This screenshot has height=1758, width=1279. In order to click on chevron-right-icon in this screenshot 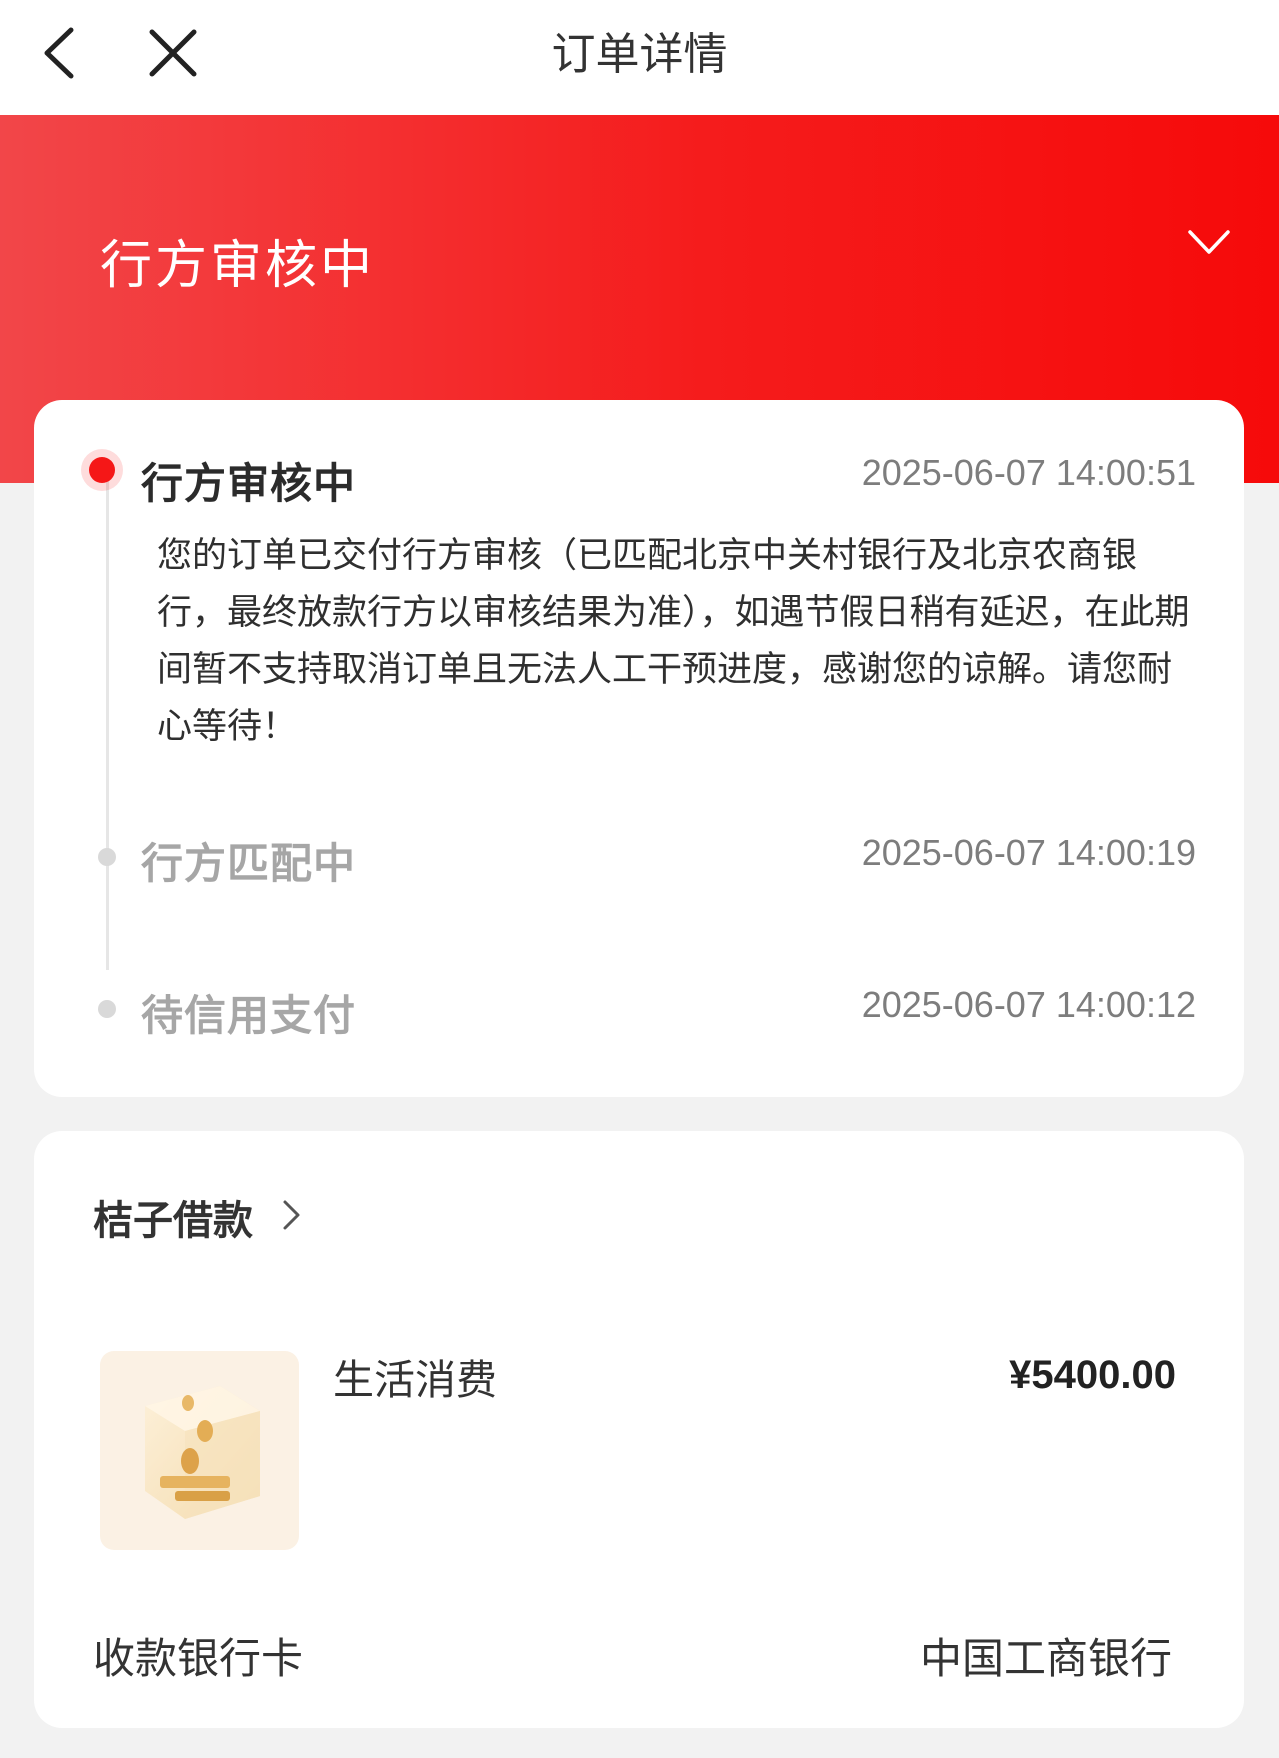, I will do `click(292, 1215)`.